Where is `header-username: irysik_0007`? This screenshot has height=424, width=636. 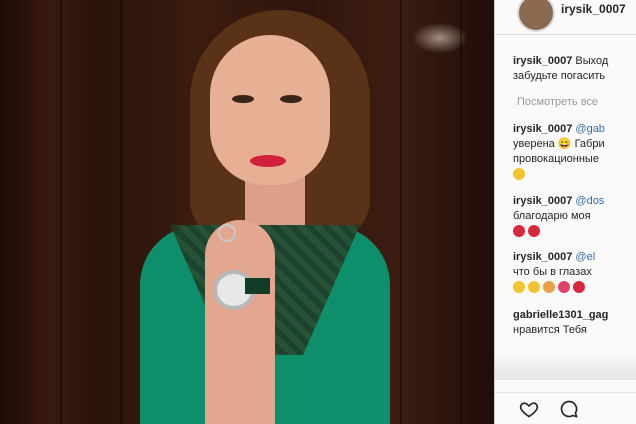 header-username: irysik_0007 is located at coordinates (593, 9).